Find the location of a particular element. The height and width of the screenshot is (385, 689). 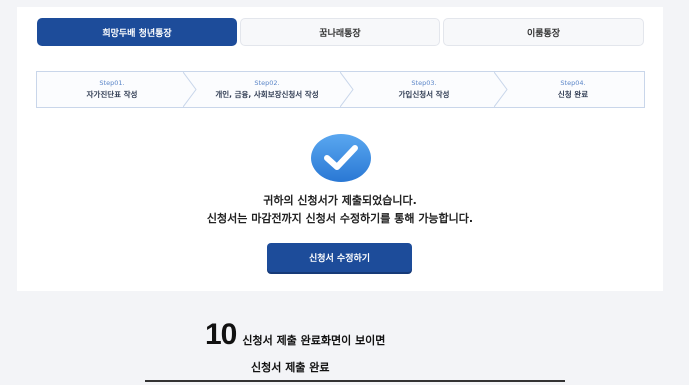

step-2-number: Step02. is located at coordinates (267, 83).